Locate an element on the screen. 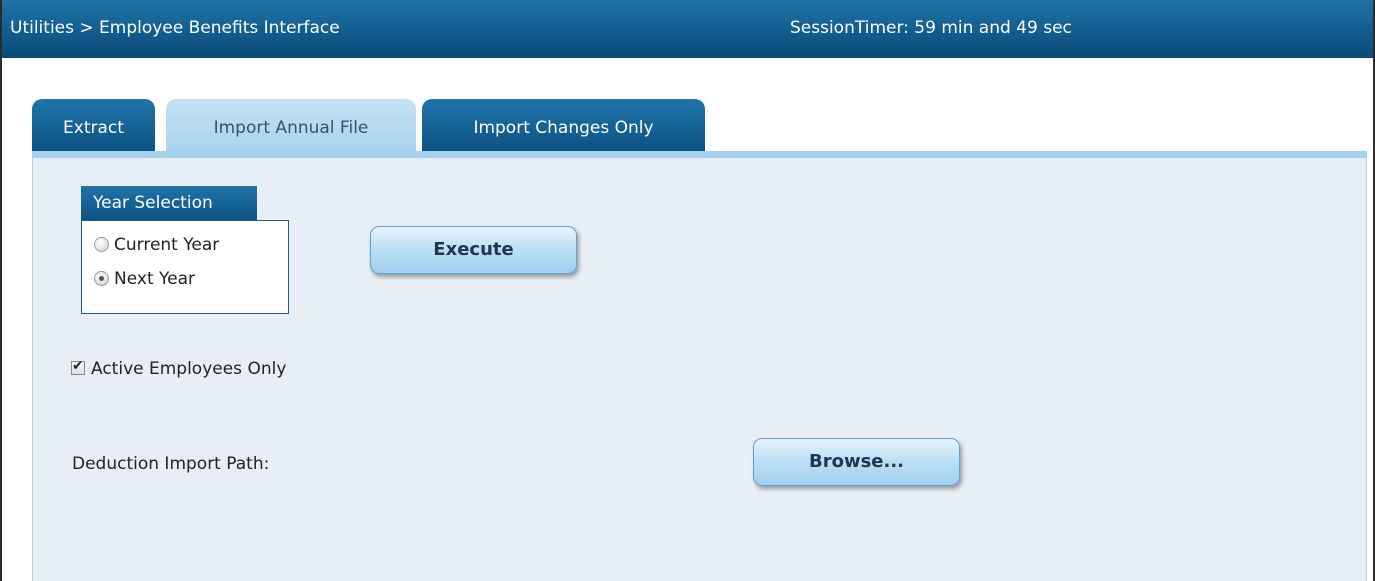 The image size is (1375, 581). year-selection-title: Year Selection is located at coordinates (169, 203).